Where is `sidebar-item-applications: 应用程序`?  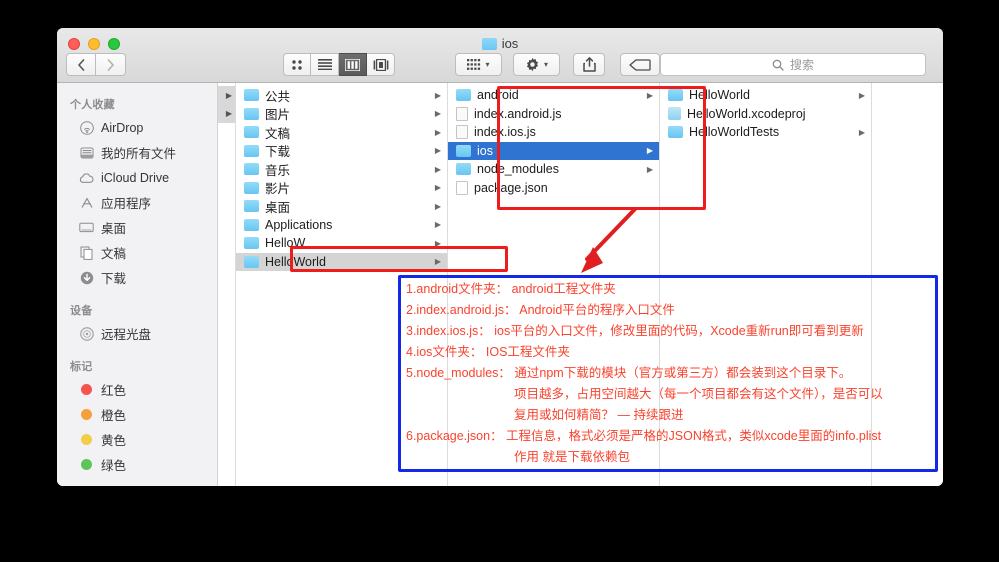 sidebar-item-applications: 应用程序 is located at coordinates (137, 202).